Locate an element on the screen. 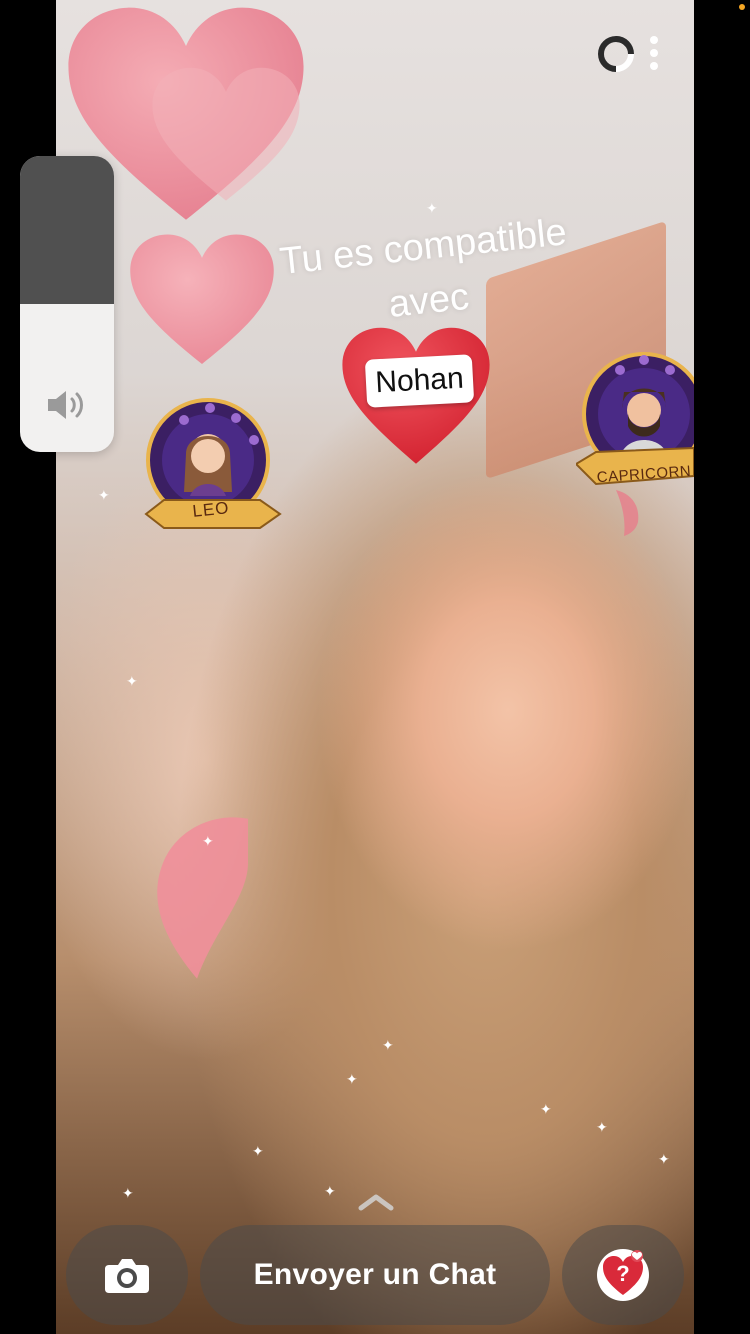 Image resolution: width=750 pixels, height=1334 pixels. question-heart-icon: ? is located at coordinates (623, 1275).